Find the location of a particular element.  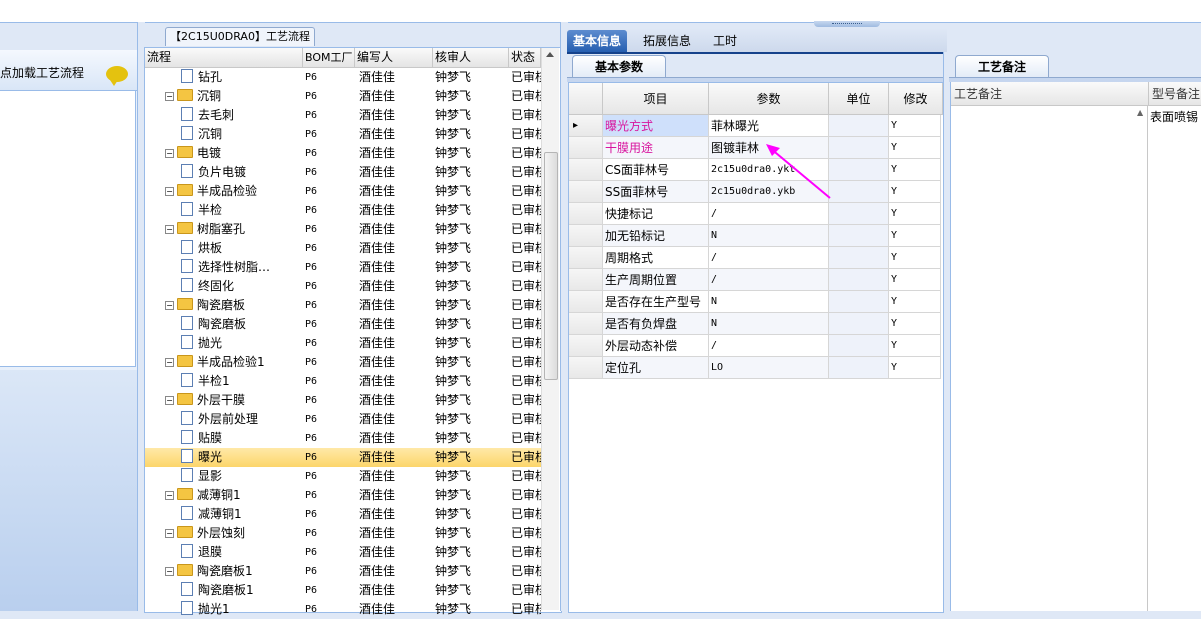

param-value-cell: 菲林曝光 is located at coordinates (769, 126).